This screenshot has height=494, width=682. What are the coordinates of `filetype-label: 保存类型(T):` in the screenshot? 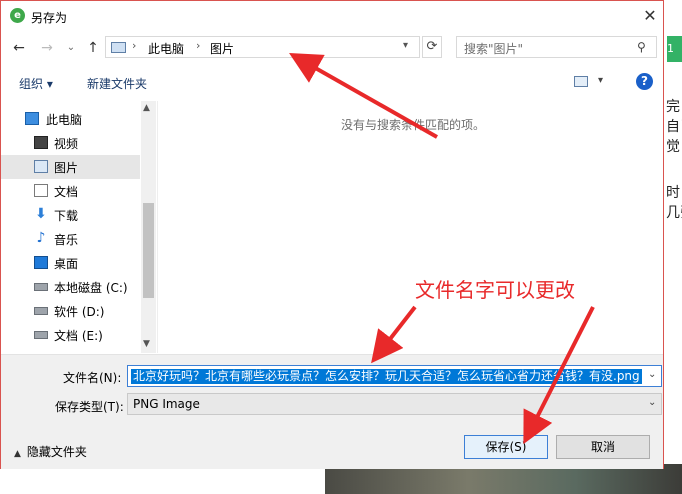 It's located at (89, 407).